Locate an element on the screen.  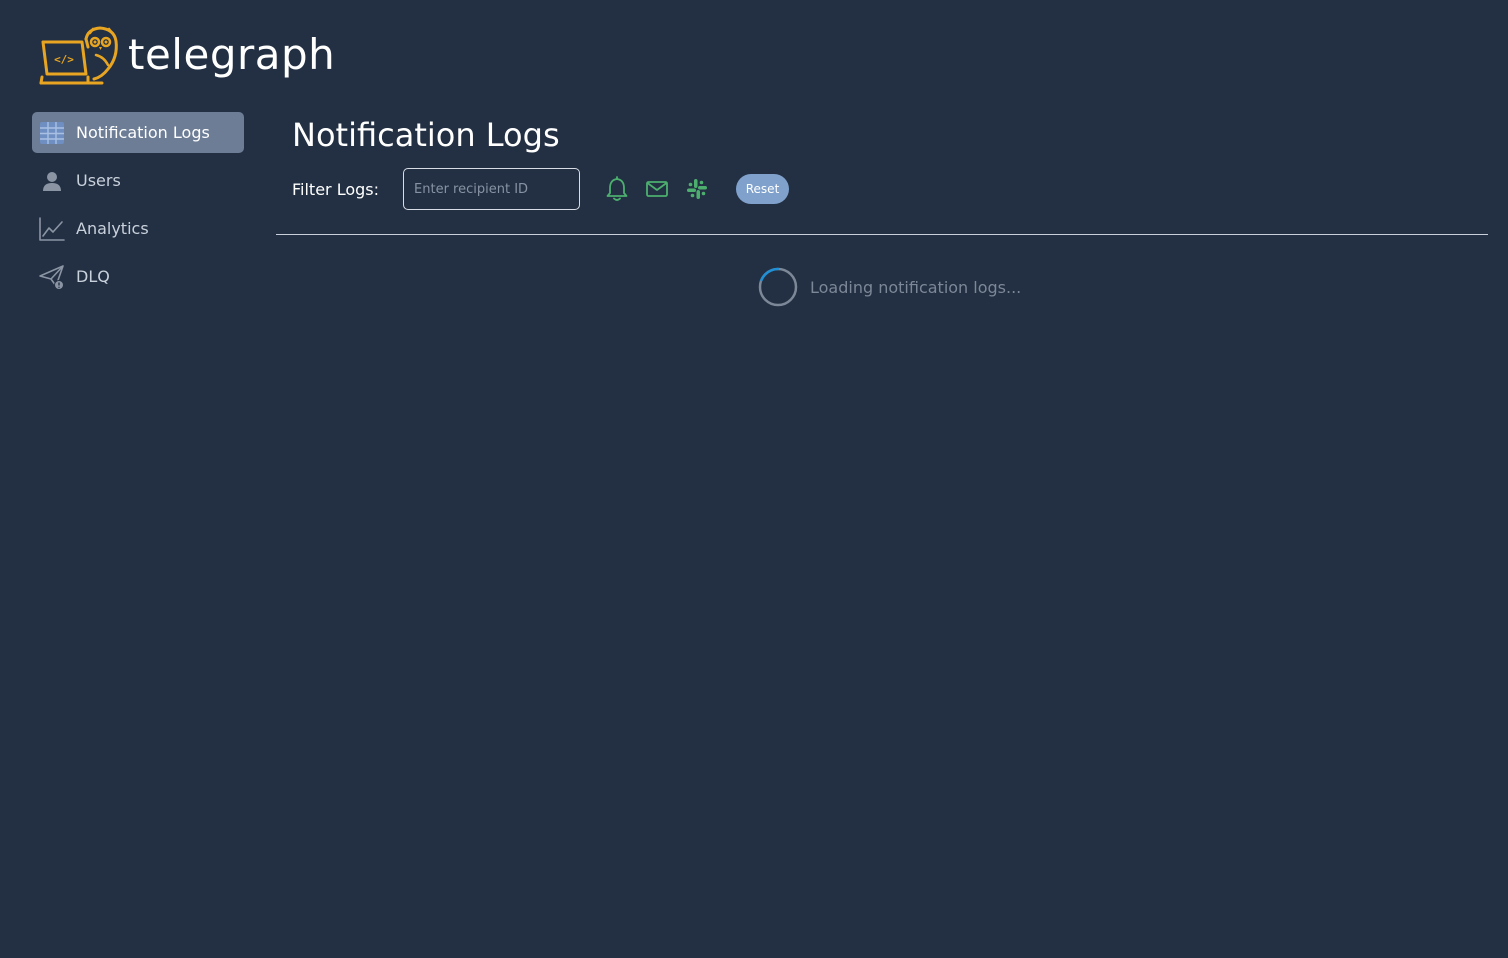
sidebar-item-label: Analytics is located at coordinates (112, 228).